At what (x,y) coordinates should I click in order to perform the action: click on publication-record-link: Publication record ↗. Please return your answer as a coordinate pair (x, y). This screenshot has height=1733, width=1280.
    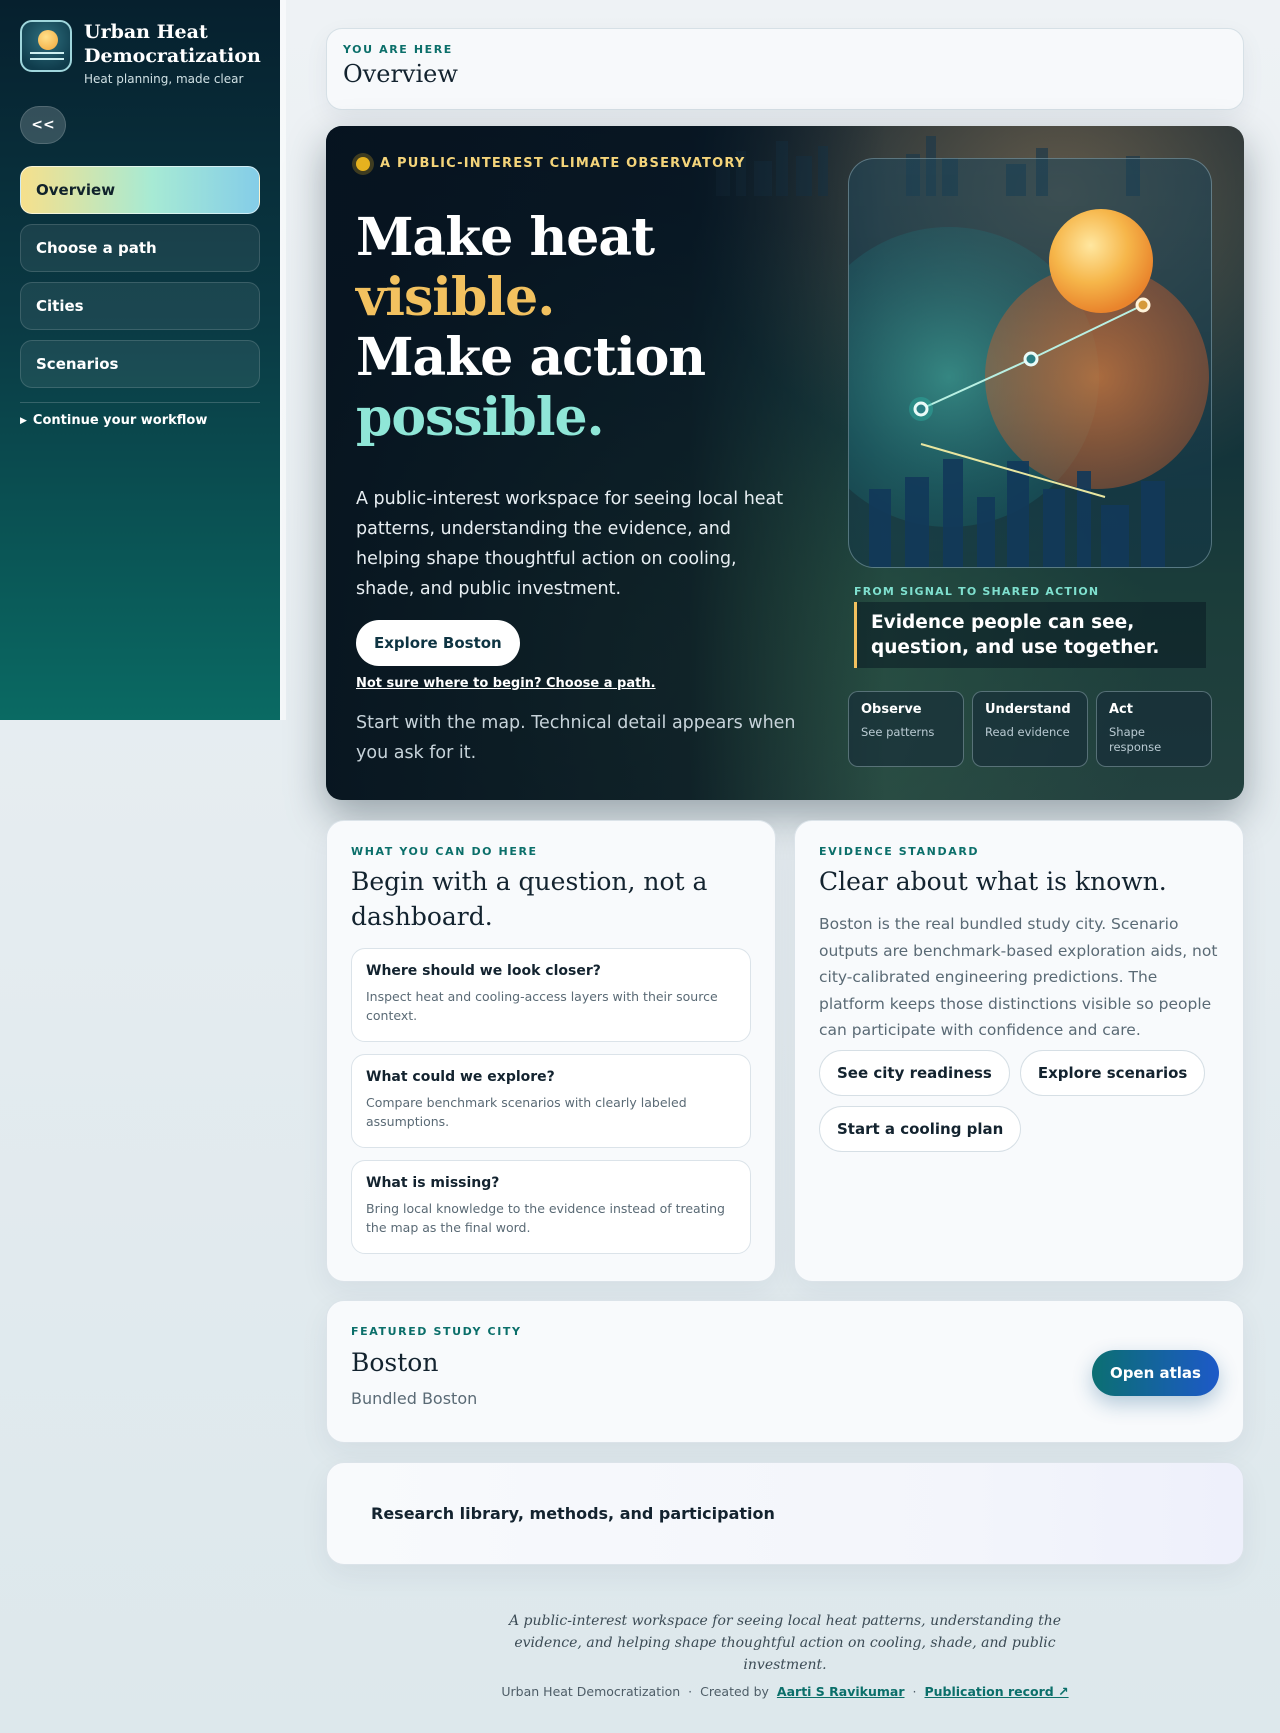
    Looking at the image, I should click on (996, 1691).